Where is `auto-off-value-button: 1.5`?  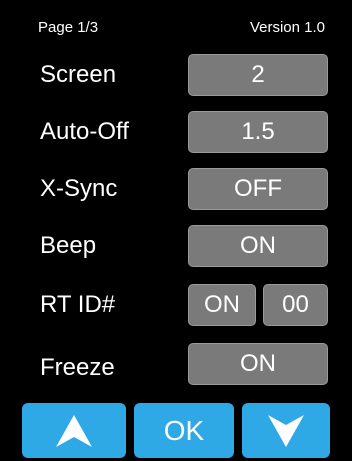
auto-off-value-button: 1.5 is located at coordinates (258, 132).